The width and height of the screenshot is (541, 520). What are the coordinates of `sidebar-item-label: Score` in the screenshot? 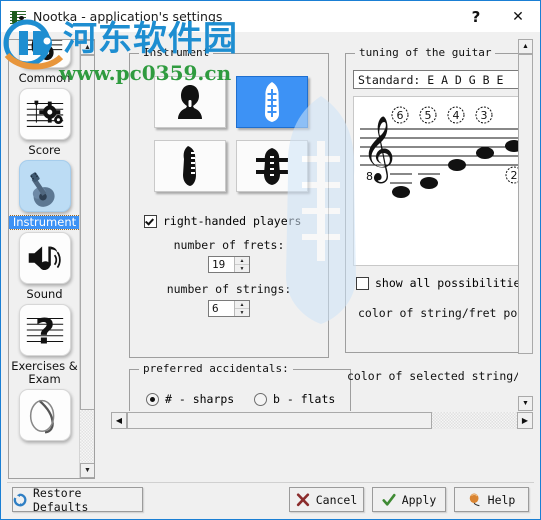 It's located at (44, 150).